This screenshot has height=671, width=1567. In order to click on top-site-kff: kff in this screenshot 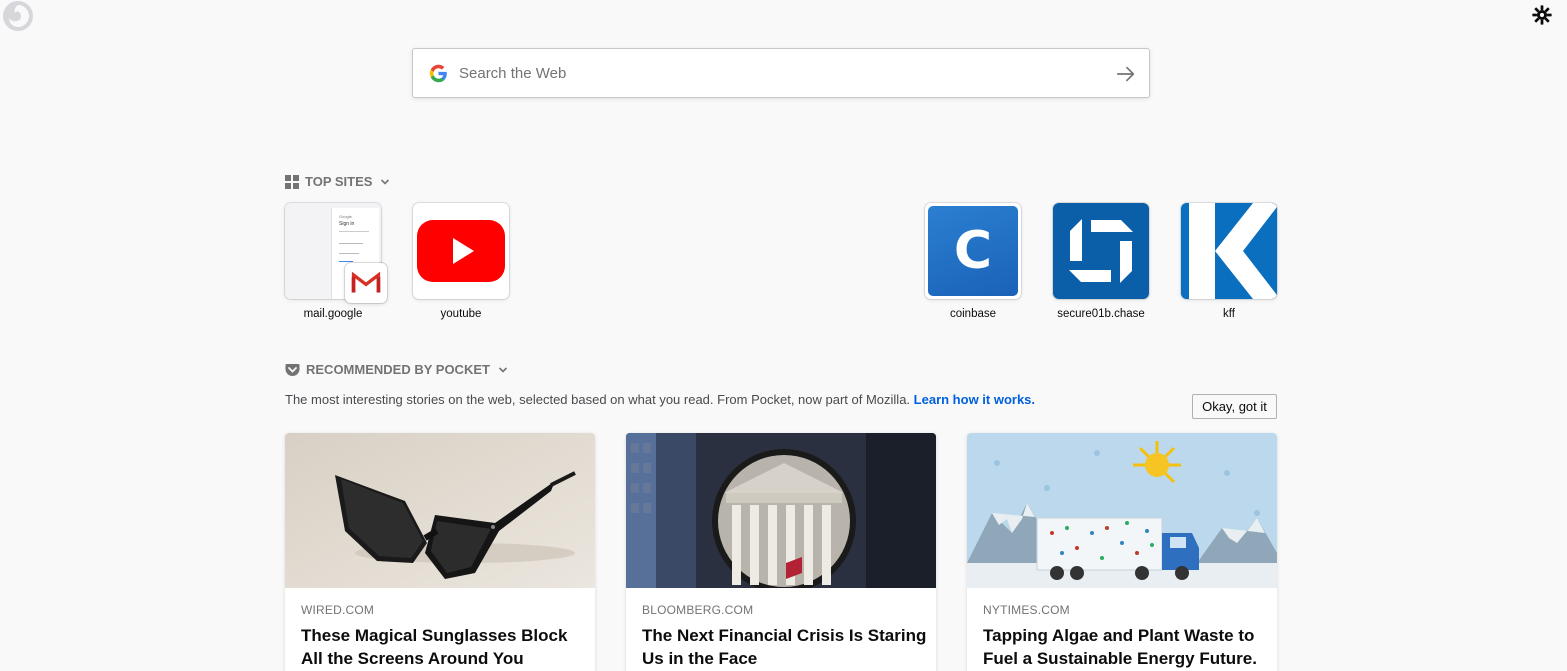, I will do `click(1229, 261)`.